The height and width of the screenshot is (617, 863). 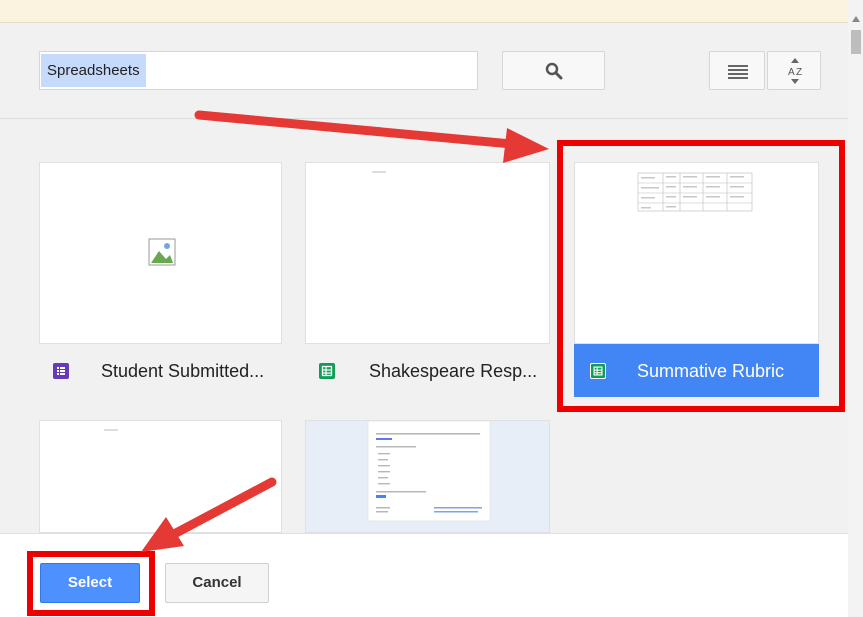 I want to click on forms-icon, so click(x=61, y=371).